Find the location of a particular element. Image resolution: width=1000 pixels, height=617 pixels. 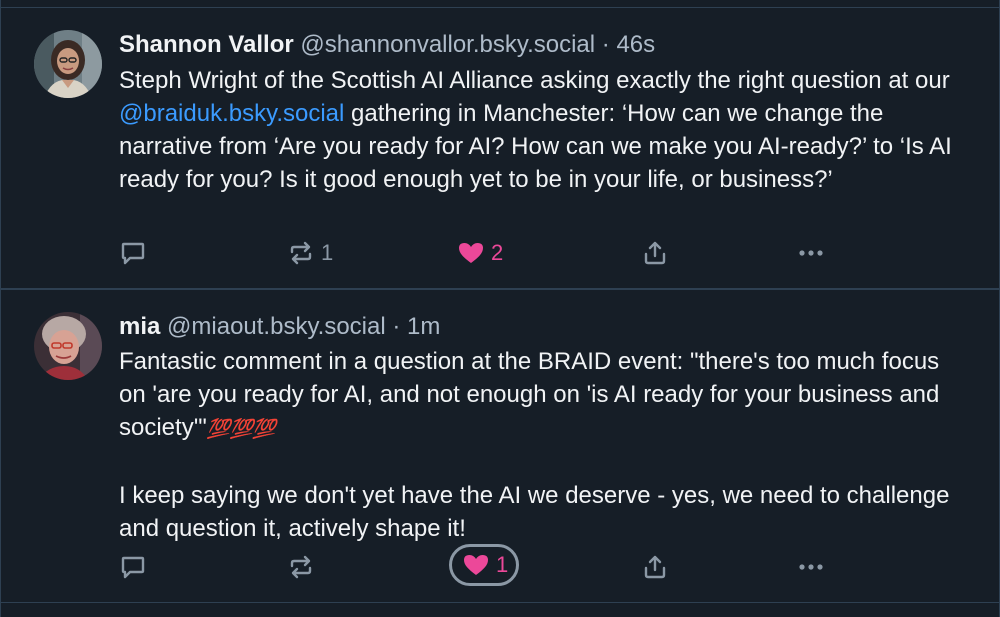

post-header: mia @miaout.bsky.social · 1m is located at coordinates (279, 327).